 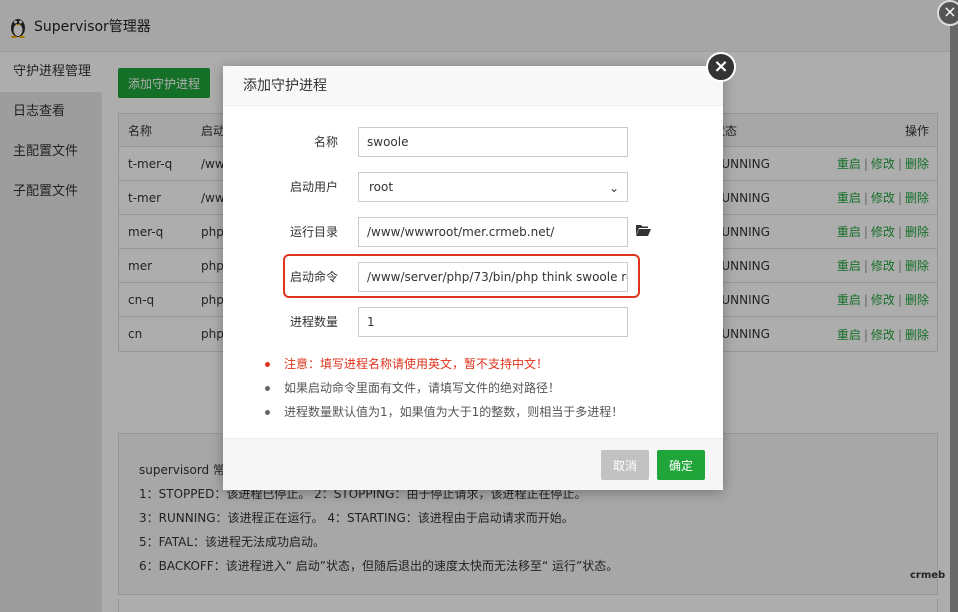 I want to click on name-input: swoole, so click(x=493, y=142).